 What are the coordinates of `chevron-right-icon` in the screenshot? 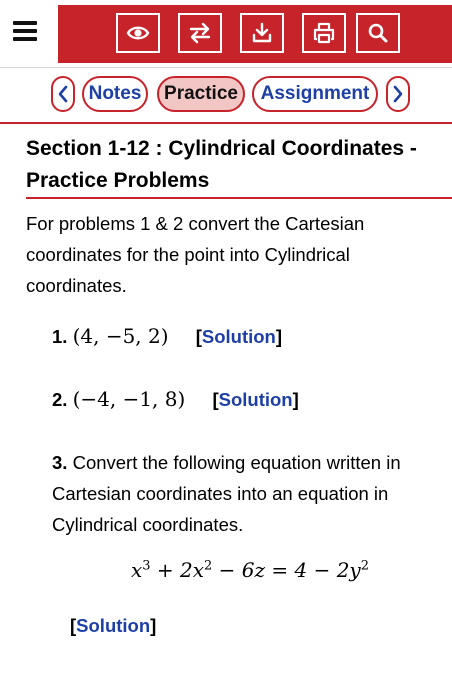 It's located at (398, 94).